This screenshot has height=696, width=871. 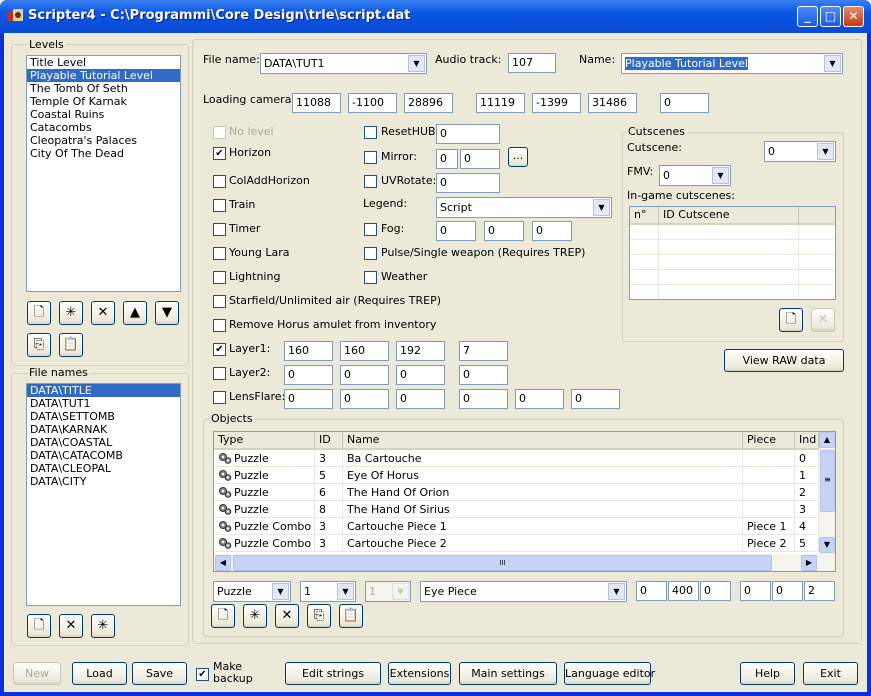 I want to click on layer1-input-1: 160, so click(x=308, y=351).